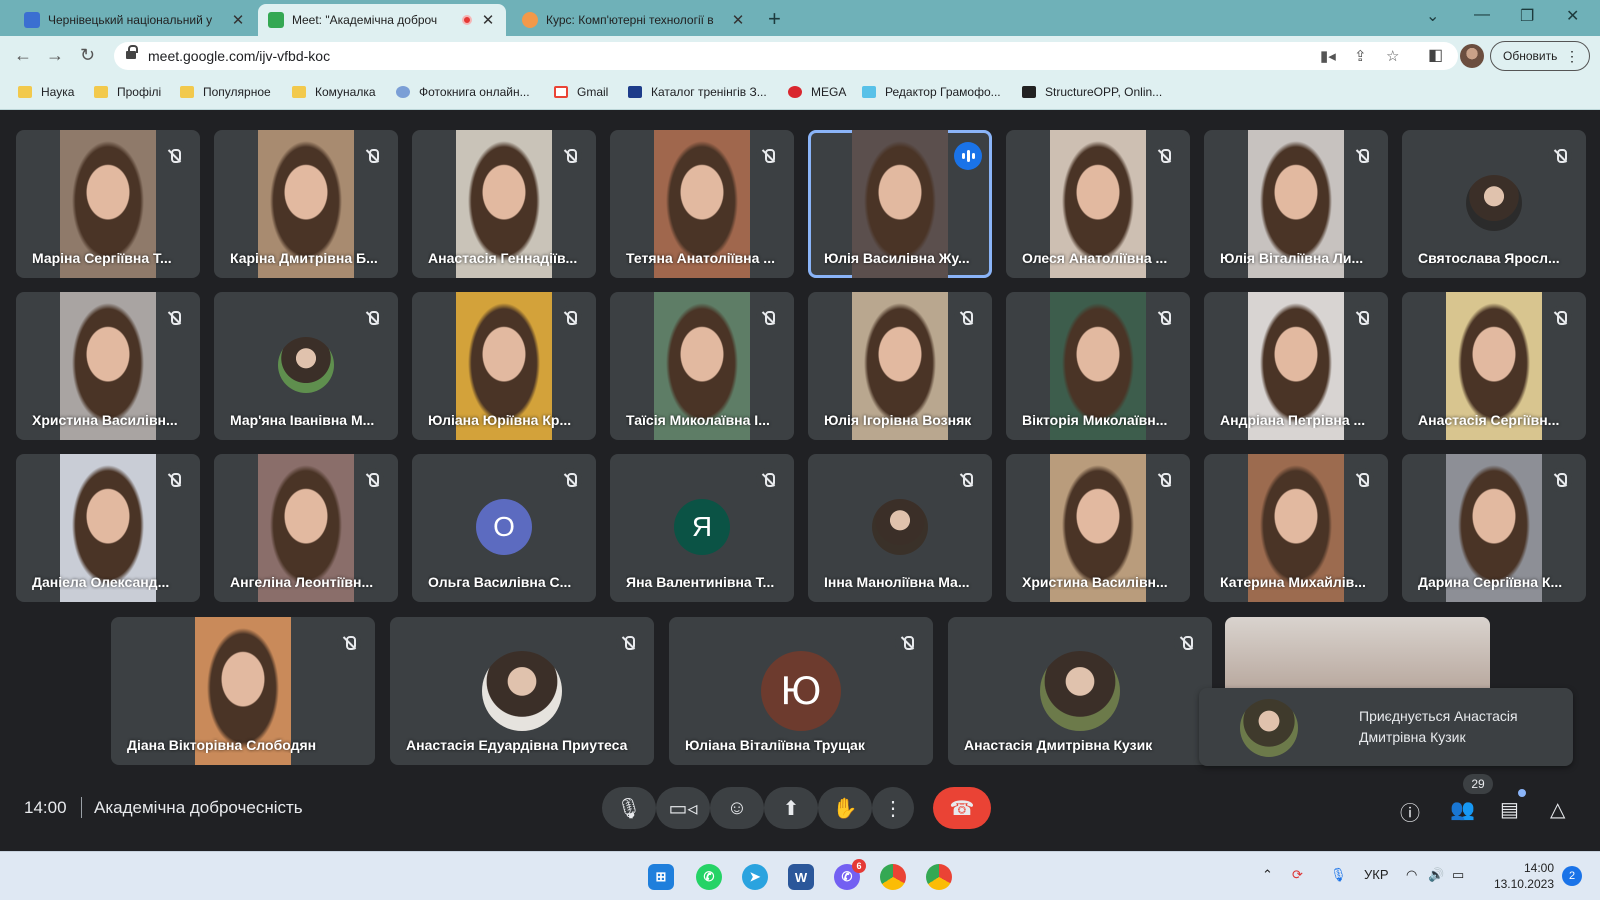 The height and width of the screenshot is (900, 1600). What do you see at coordinates (522, 691) in the screenshot?
I see `participant-tile: Анастасія Едуардівна Приутеса` at bounding box center [522, 691].